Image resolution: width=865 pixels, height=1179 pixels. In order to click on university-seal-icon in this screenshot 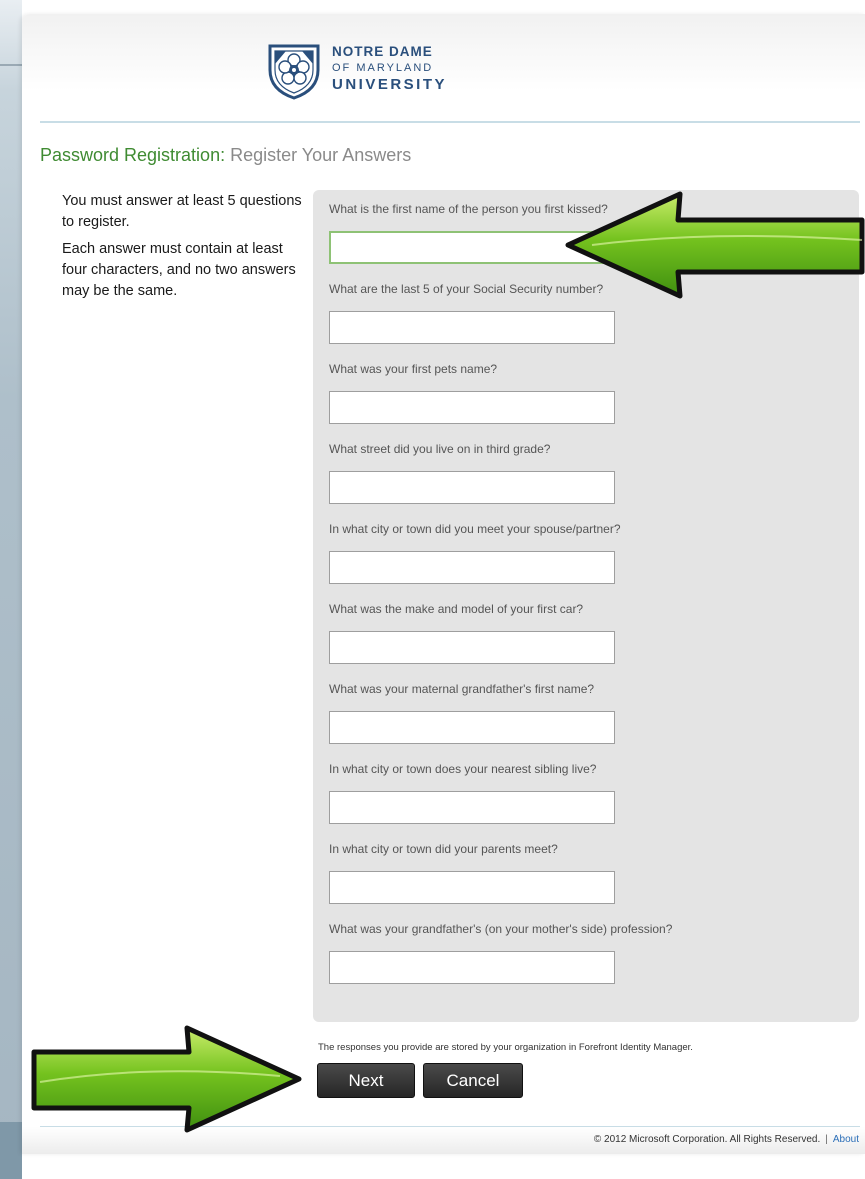, I will do `click(294, 72)`.